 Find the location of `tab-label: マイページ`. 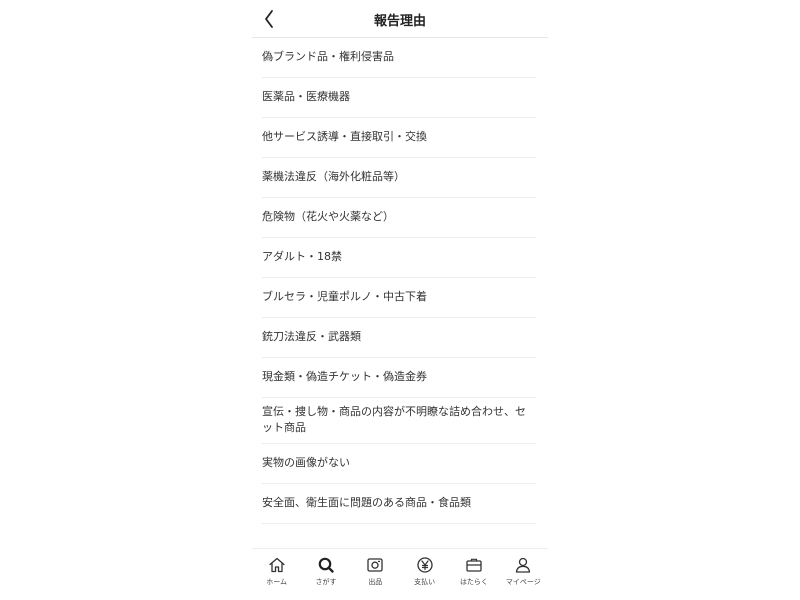

tab-label: マイページ is located at coordinates (523, 582).